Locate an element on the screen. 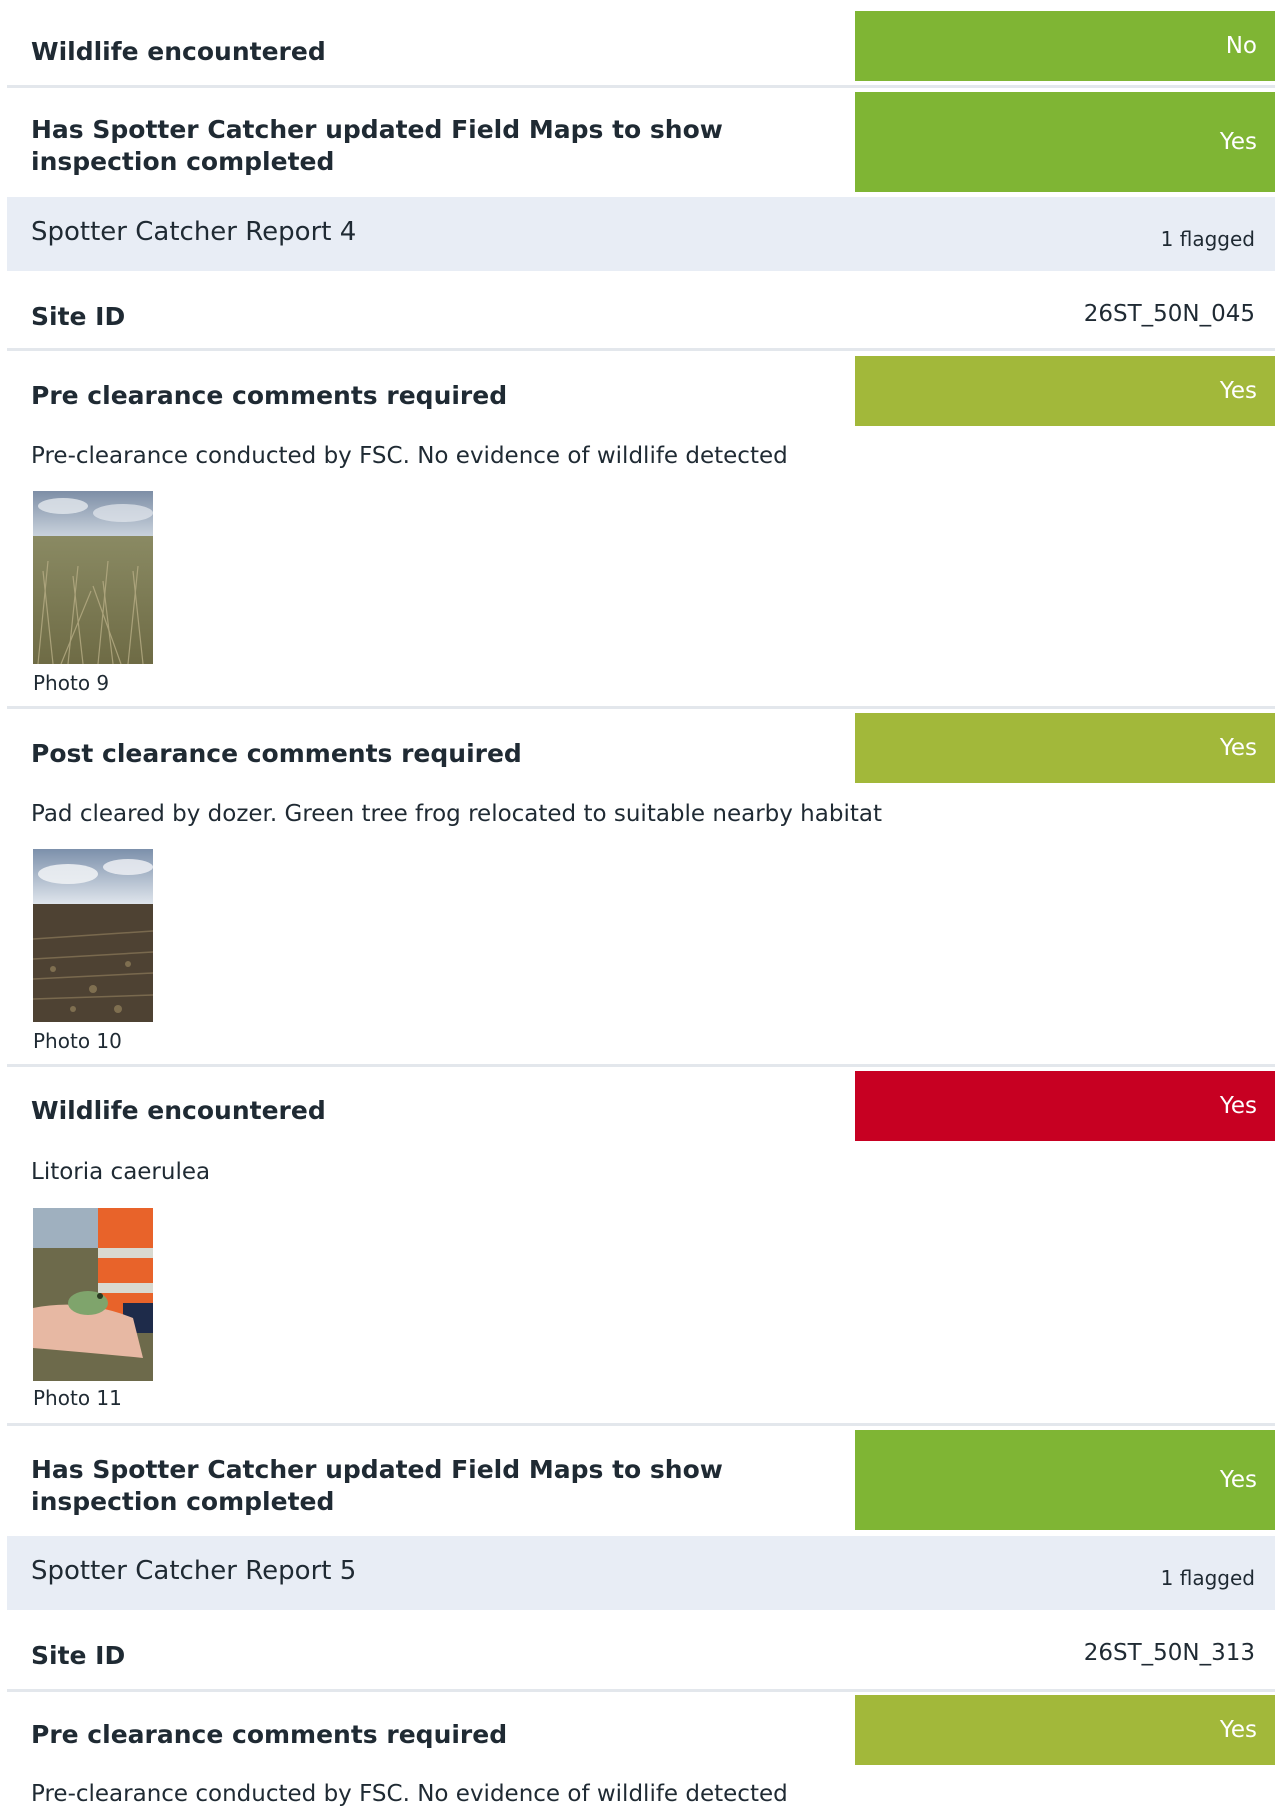  site-id-row: 26ST_50N_045 is located at coordinates (641, 318).